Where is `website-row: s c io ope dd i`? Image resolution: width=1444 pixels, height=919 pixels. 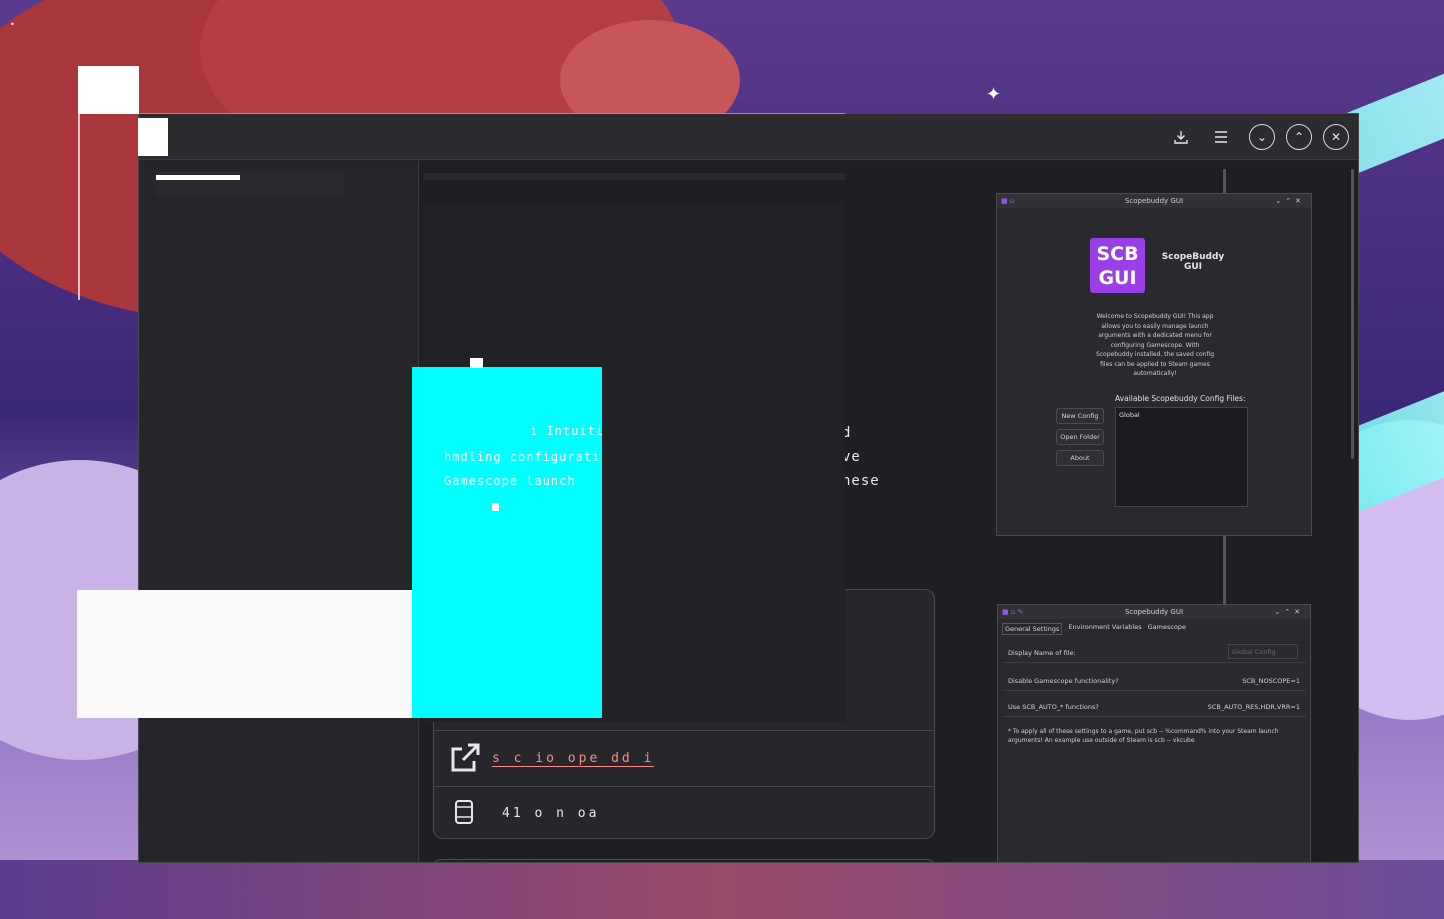
website-row: s c io ope dd i is located at coordinates (684, 758).